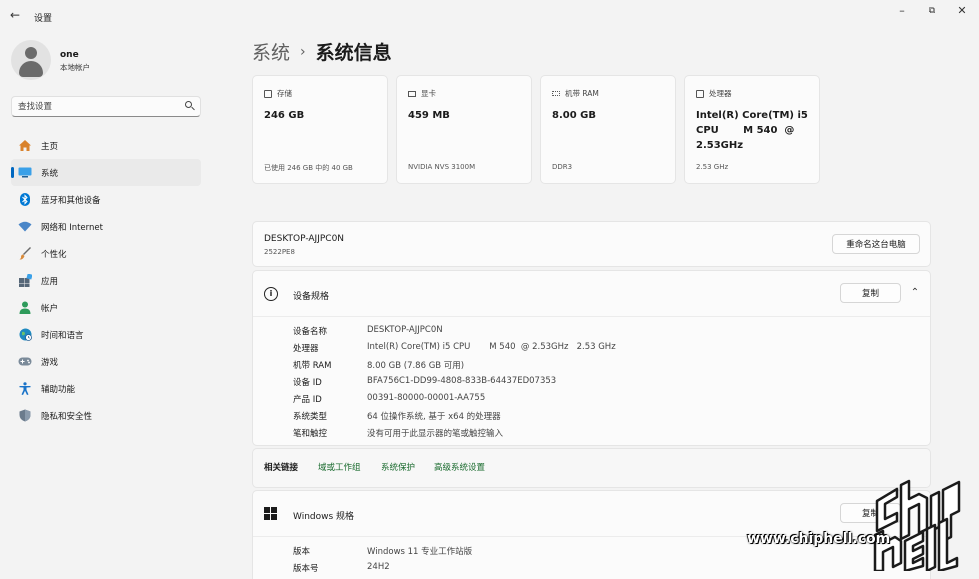  What do you see at coordinates (271, 294) in the screenshot?
I see `info-icon: i` at bounding box center [271, 294].